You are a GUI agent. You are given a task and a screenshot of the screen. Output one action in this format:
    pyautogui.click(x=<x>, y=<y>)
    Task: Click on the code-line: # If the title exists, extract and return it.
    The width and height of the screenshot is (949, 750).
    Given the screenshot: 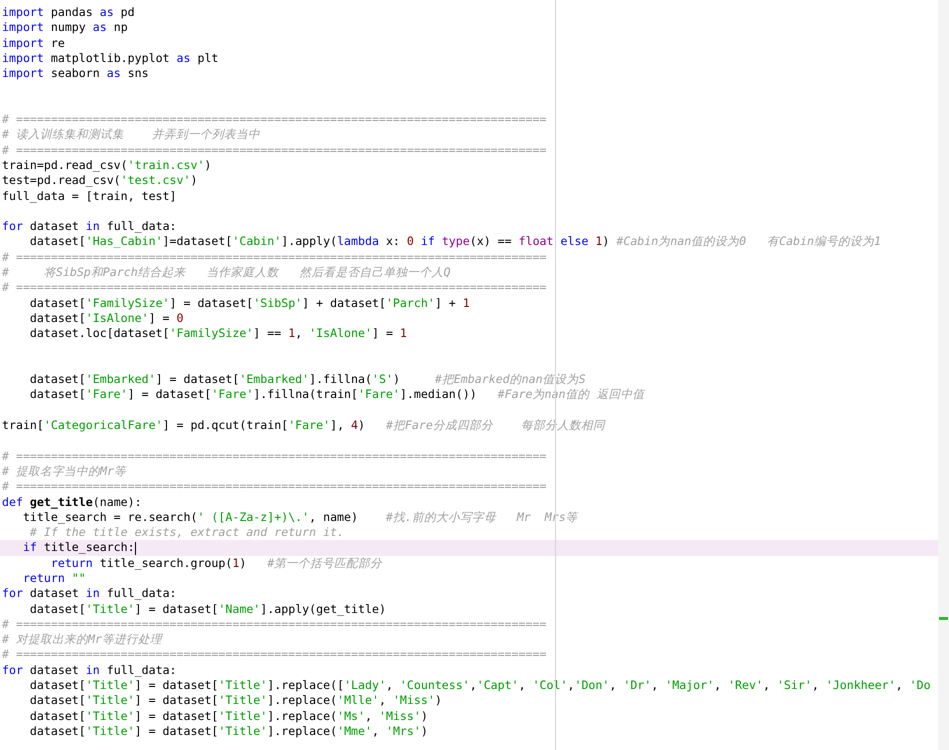 What is the action you would take?
    pyautogui.click(x=186, y=532)
    